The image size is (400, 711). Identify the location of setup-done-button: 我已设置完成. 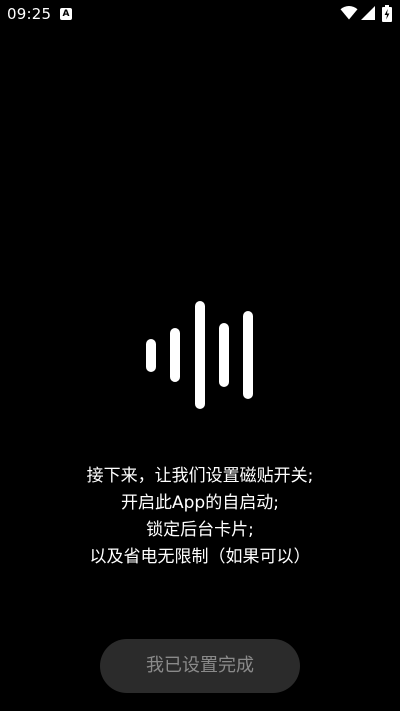
(200, 666).